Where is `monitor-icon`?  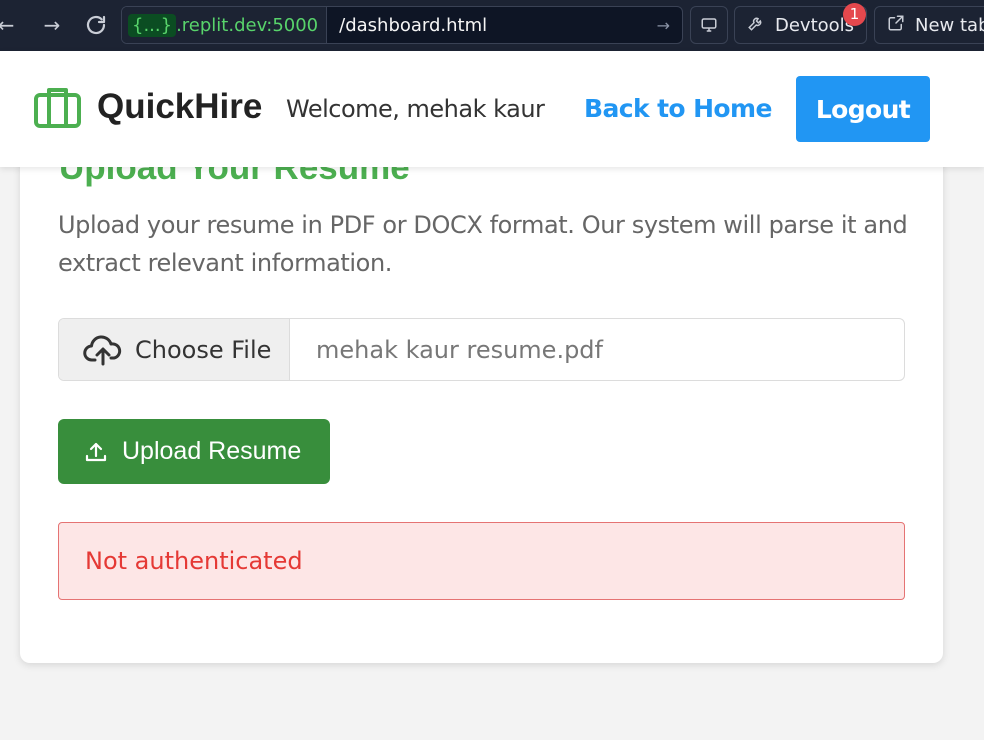 monitor-icon is located at coordinates (709, 25).